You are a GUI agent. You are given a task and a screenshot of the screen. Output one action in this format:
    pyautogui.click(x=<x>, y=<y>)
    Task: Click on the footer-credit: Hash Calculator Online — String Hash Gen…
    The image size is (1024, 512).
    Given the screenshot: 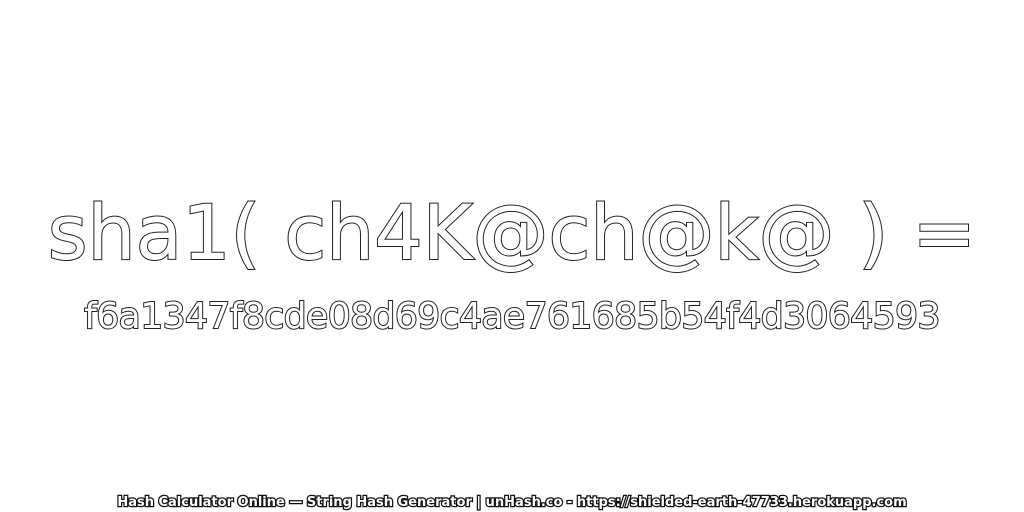 What is the action you would take?
    pyautogui.click(x=512, y=503)
    